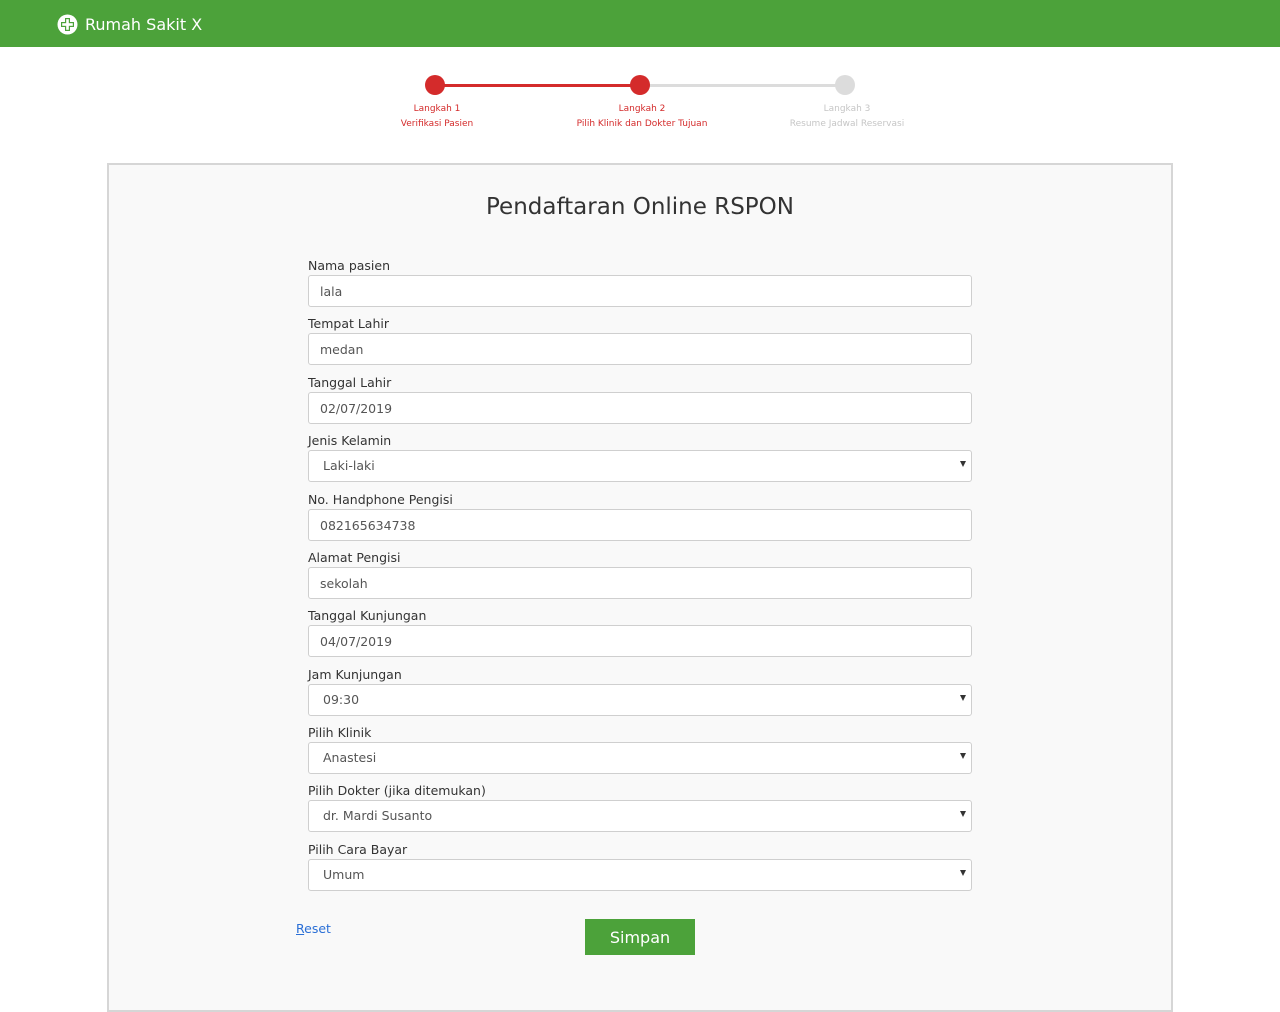 The image size is (1280, 1012). What do you see at coordinates (640, 408) in the screenshot?
I see `tanggal-lahir-input` at bounding box center [640, 408].